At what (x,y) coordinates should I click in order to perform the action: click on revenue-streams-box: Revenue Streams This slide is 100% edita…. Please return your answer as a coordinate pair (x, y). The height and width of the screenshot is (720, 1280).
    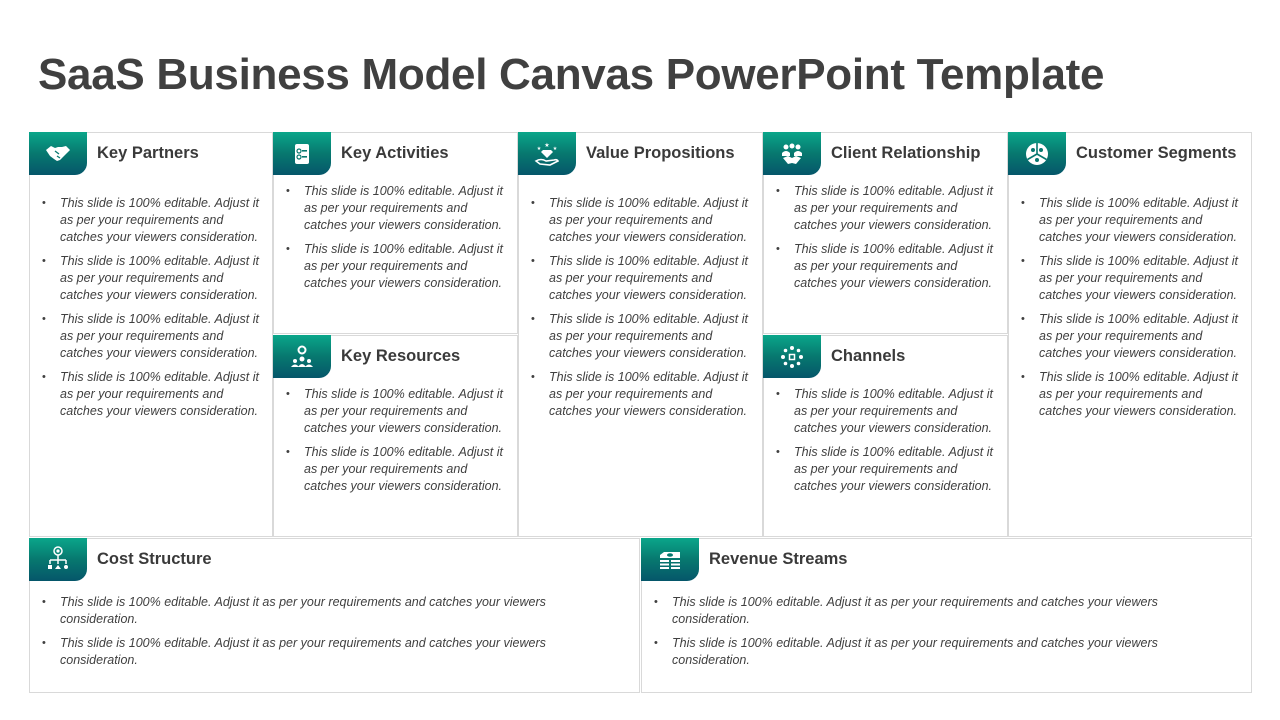
    Looking at the image, I should click on (946, 615).